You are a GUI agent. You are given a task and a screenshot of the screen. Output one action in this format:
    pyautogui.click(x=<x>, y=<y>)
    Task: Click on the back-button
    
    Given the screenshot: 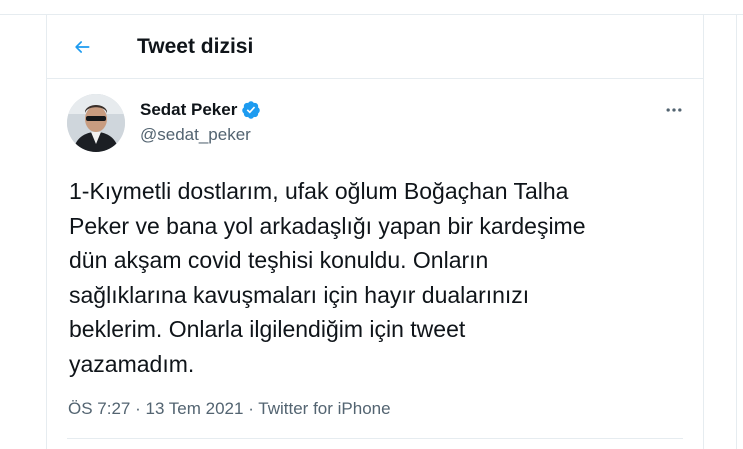 What is the action you would take?
    pyautogui.click(x=82, y=47)
    